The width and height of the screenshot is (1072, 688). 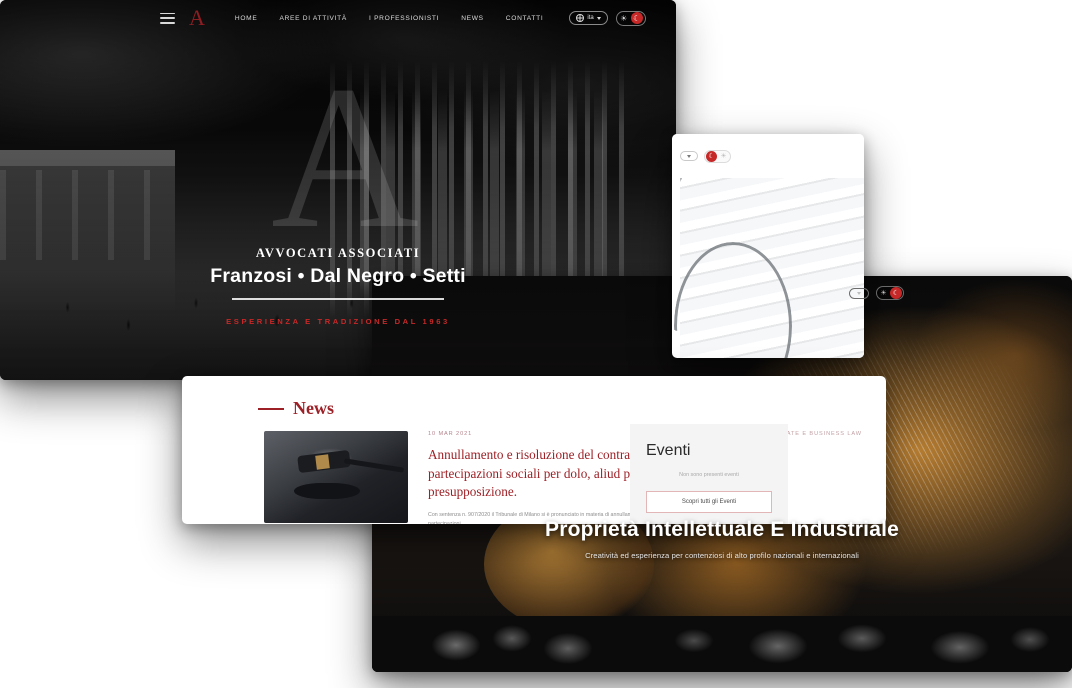 What do you see at coordinates (525, 18) in the screenshot?
I see `nav-item-contatti: CONTATTI` at bounding box center [525, 18].